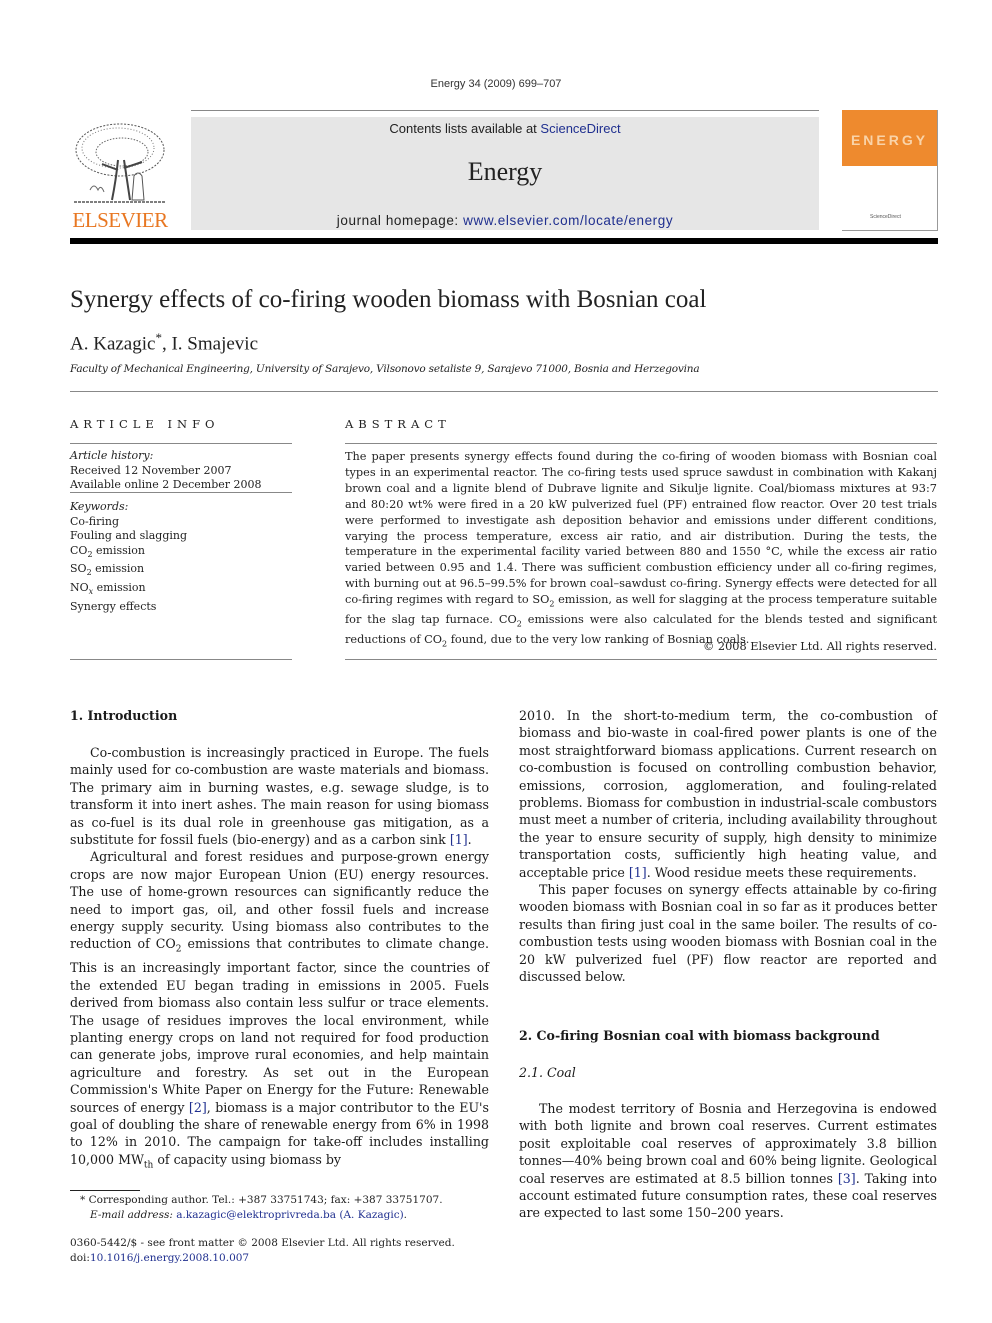 The width and height of the screenshot is (992, 1323). What do you see at coordinates (112, 343) in the screenshot?
I see `author-name: A. Kazagic` at bounding box center [112, 343].